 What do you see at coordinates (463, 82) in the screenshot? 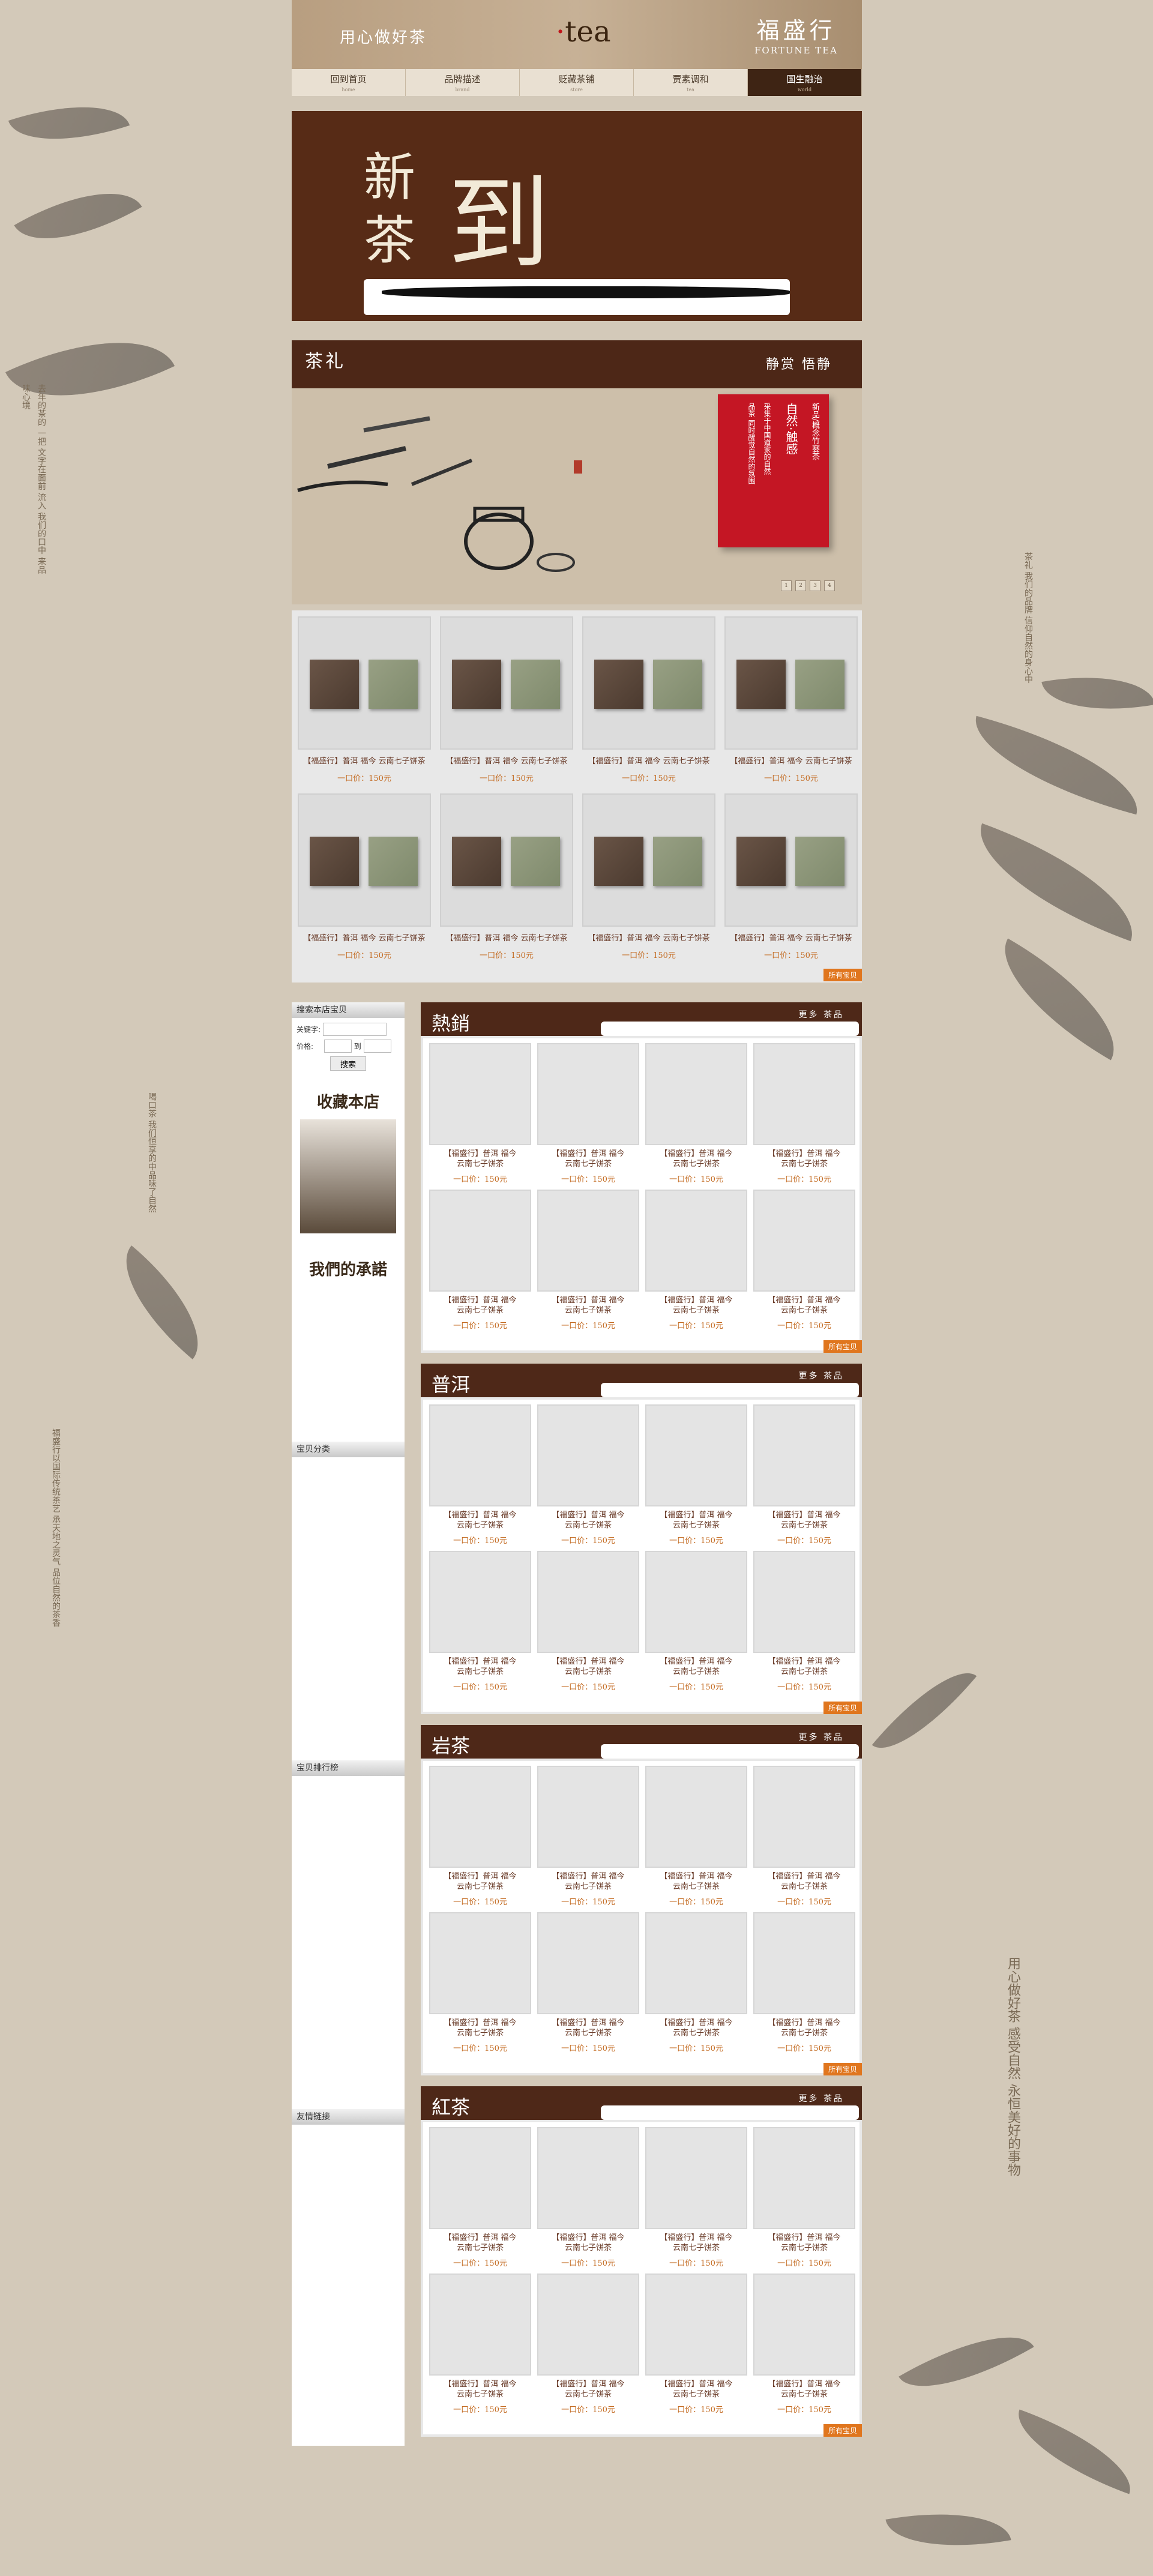
I see `nav-brand: 品牌描述 brand` at bounding box center [463, 82].